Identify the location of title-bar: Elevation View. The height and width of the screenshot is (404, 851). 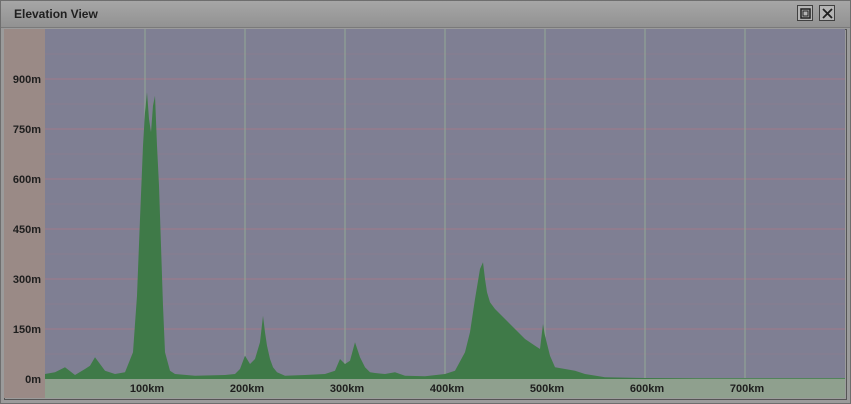
(425, 14).